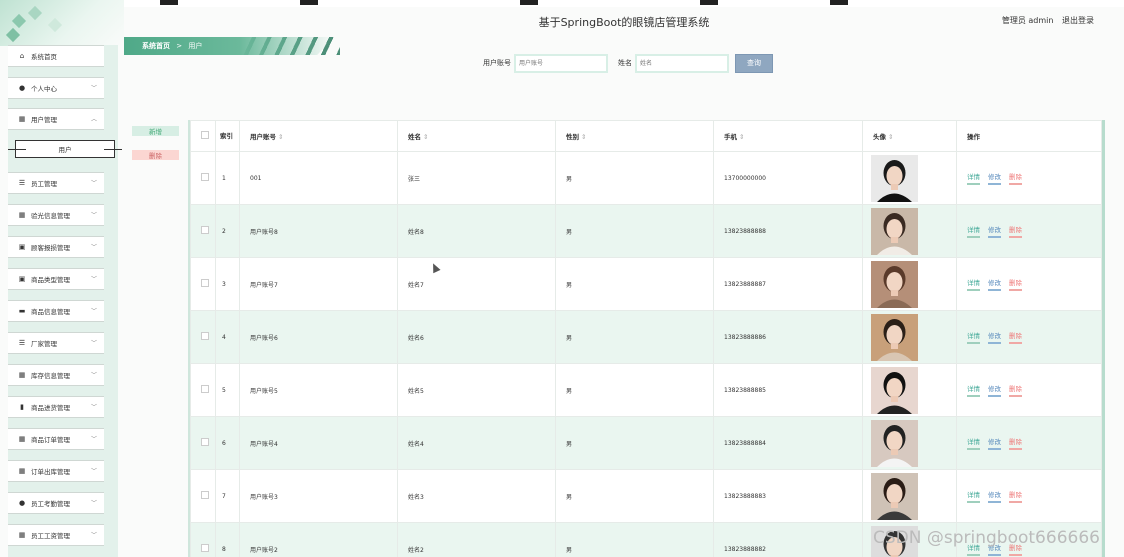 Image resolution: width=1124 pixels, height=557 pixels. I want to click on sidebar-item: ⌂ 系统首页, so click(56, 56).